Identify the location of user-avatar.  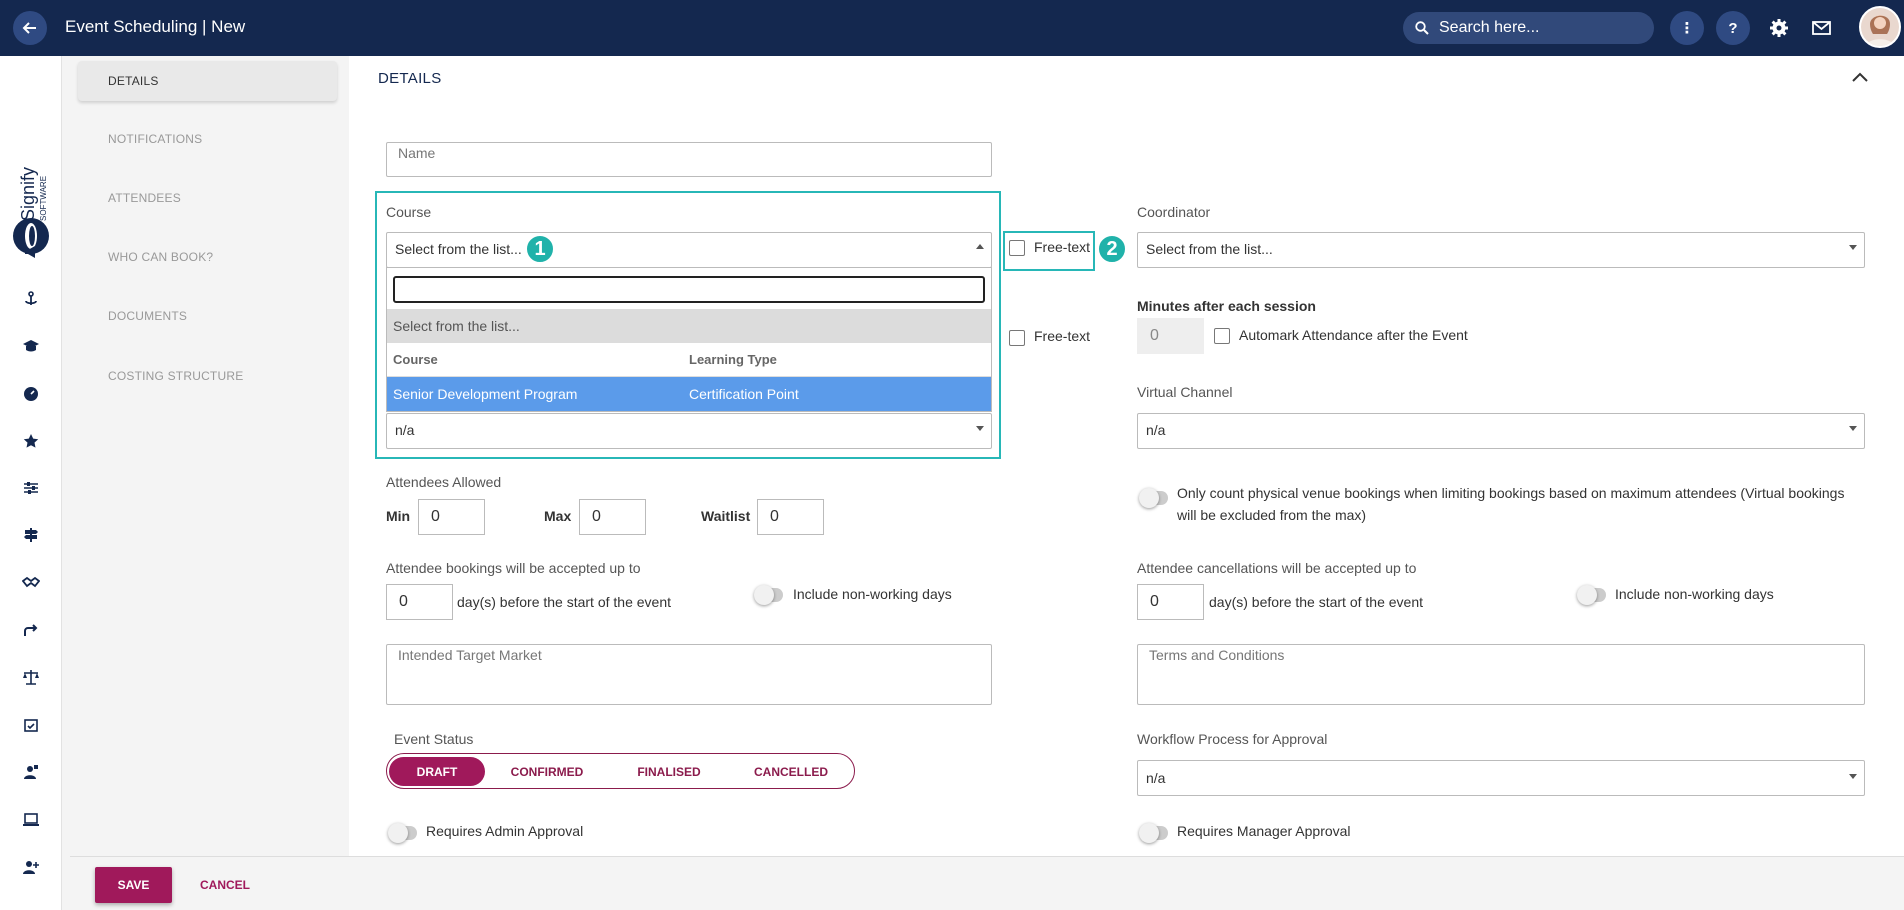
(1880, 27).